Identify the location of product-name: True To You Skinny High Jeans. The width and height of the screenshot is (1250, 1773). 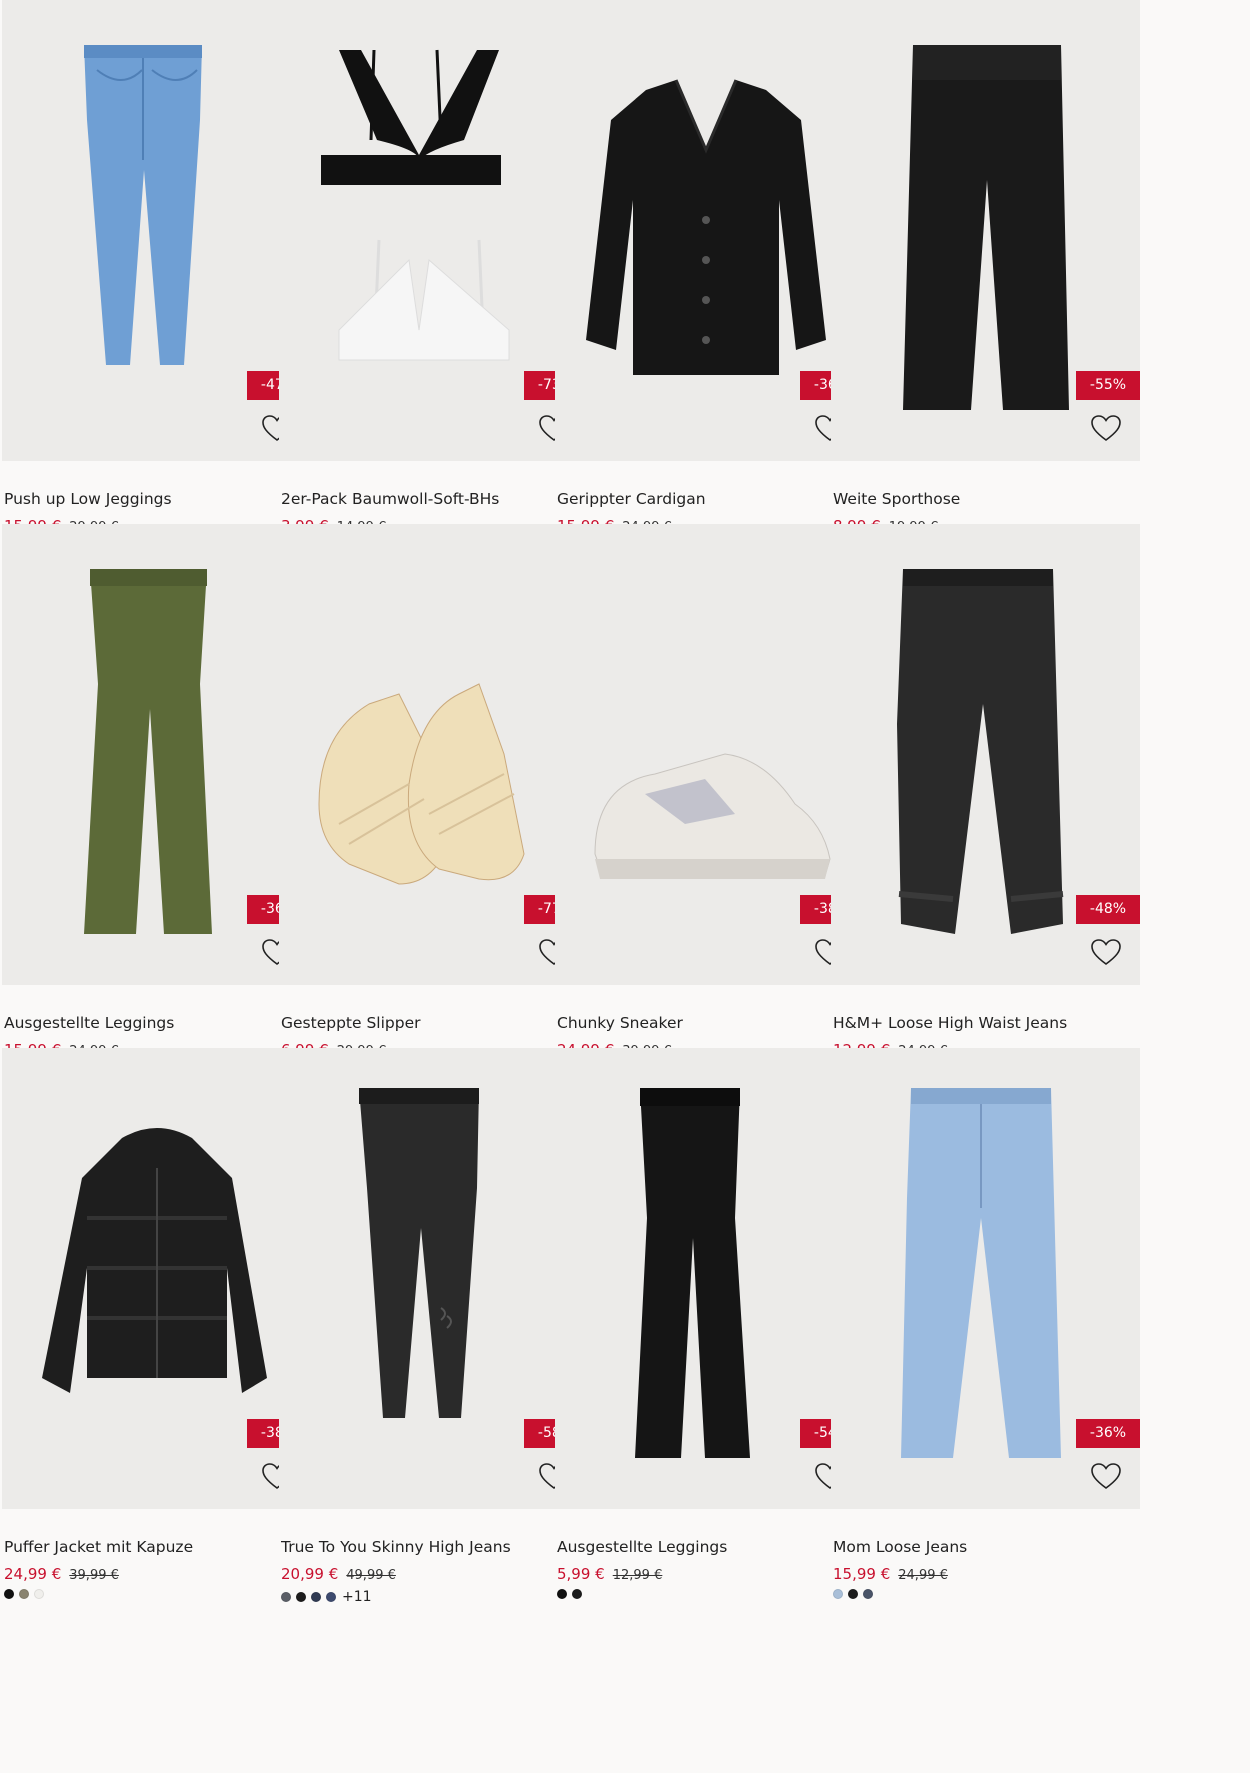
(433, 1547).